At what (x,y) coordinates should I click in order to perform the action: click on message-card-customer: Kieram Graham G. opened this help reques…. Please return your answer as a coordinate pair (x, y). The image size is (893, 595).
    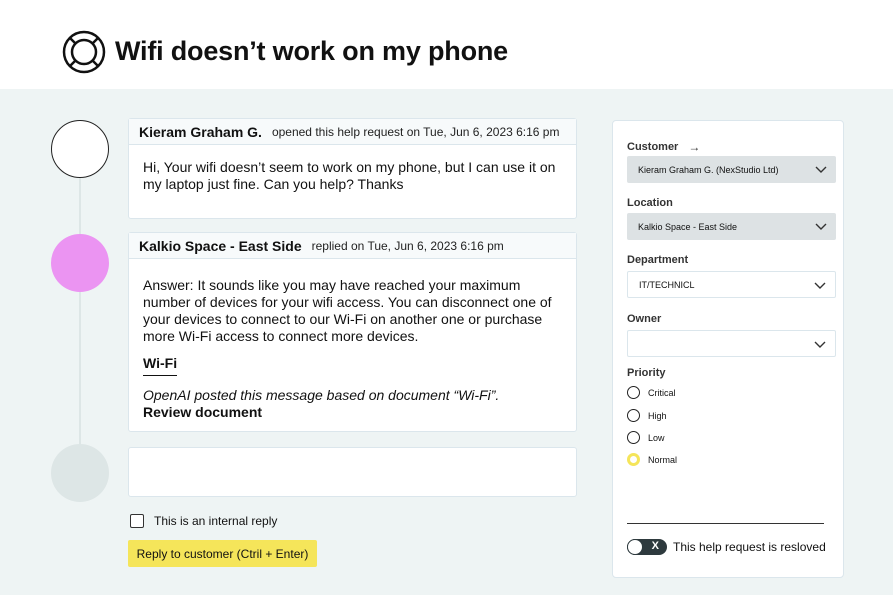
    Looking at the image, I should click on (352, 168).